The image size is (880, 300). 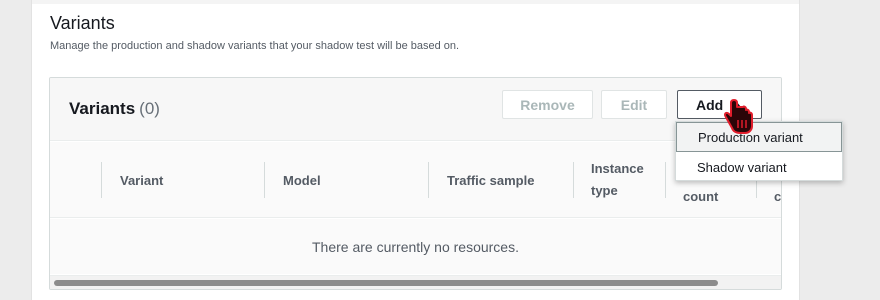 I want to click on add-button-label: Add, so click(x=710, y=104).